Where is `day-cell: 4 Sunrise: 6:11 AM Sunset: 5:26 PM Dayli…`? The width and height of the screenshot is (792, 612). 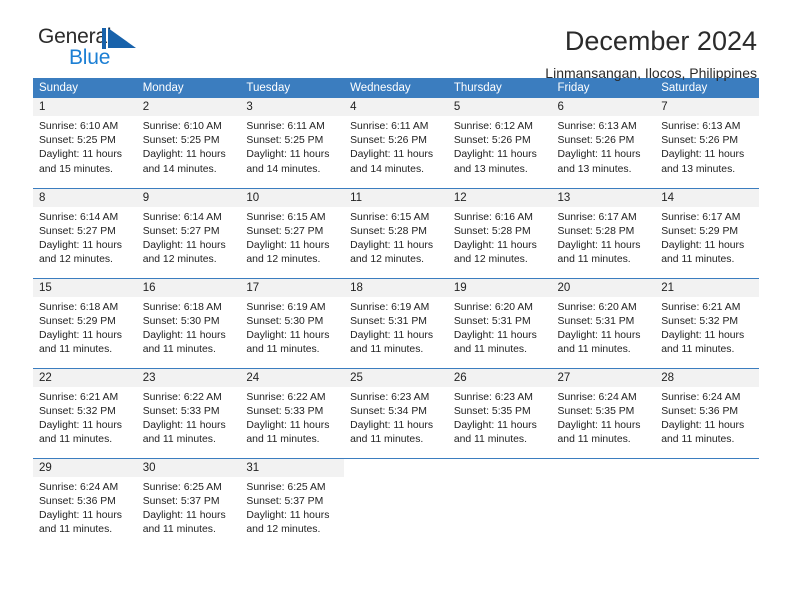
day-cell: 4 Sunrise: 6:11 AM Sunset: 5:26 PM Dayli… is located at coordinates (396, 143).